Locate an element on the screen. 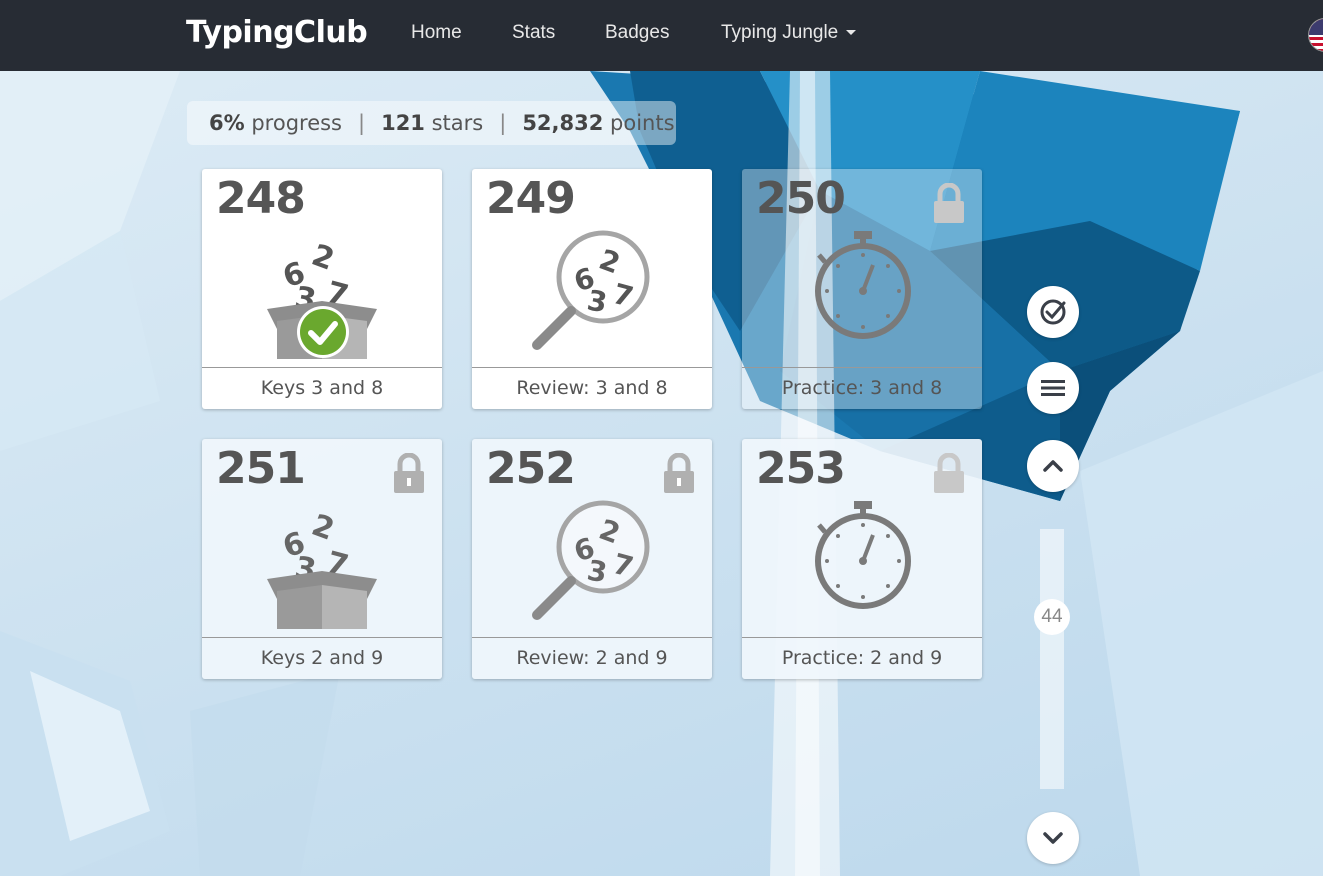 This screenshot has height=876, width=1323. menu-button is located at coordinates (1053, 388).